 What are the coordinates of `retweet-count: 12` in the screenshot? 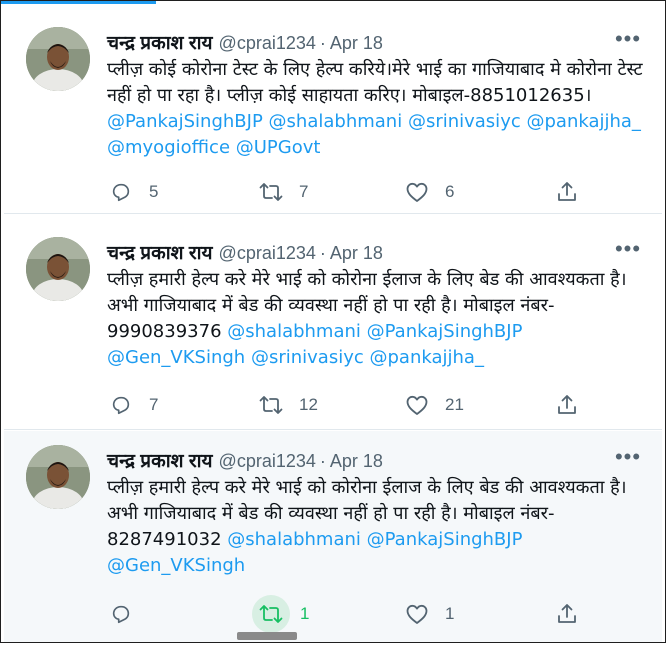 It's located at (308, 404).